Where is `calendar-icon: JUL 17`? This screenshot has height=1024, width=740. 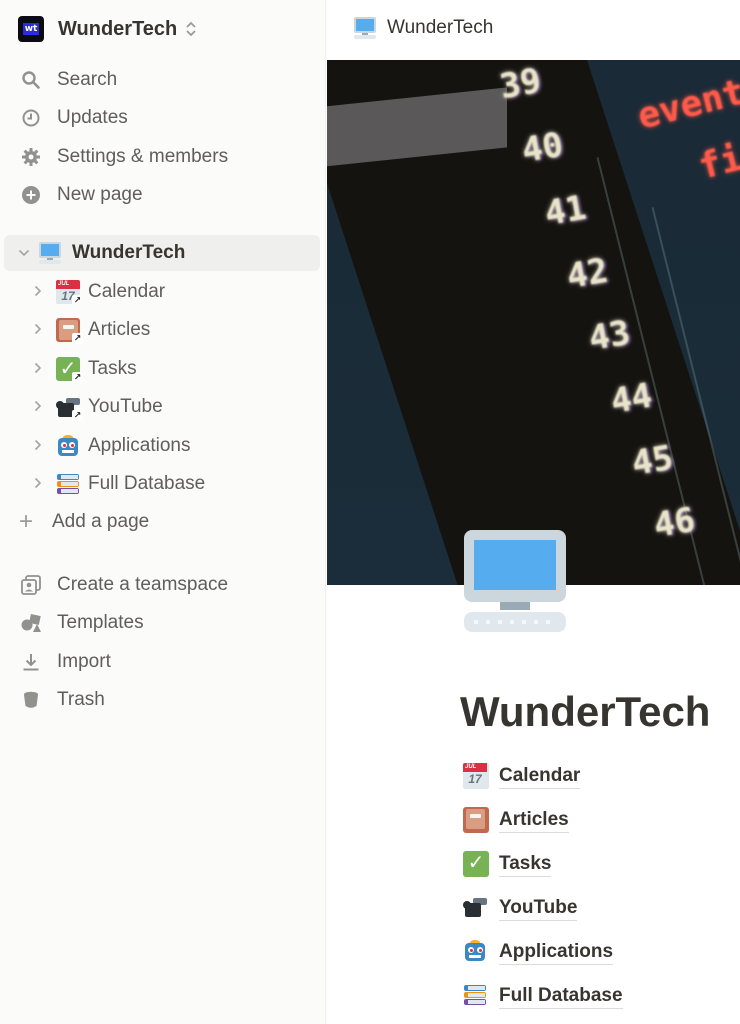 calendar-icon: JUL 17 is located at coordinates (476, 776).